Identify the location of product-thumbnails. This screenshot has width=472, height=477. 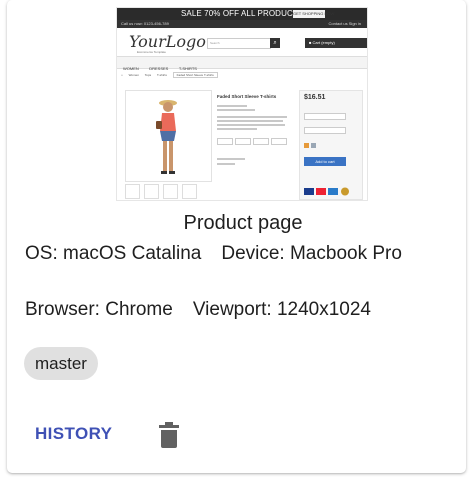
(175, 191).